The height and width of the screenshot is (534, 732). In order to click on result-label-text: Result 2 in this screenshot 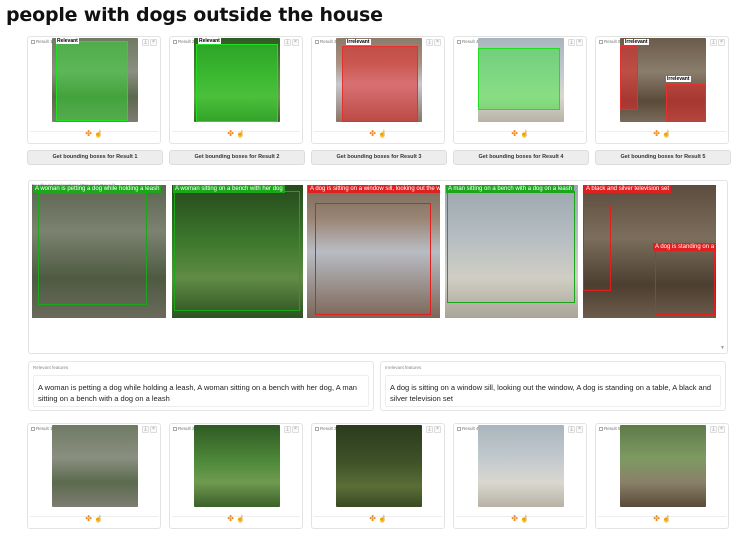, I will do `click(186, 428)`.